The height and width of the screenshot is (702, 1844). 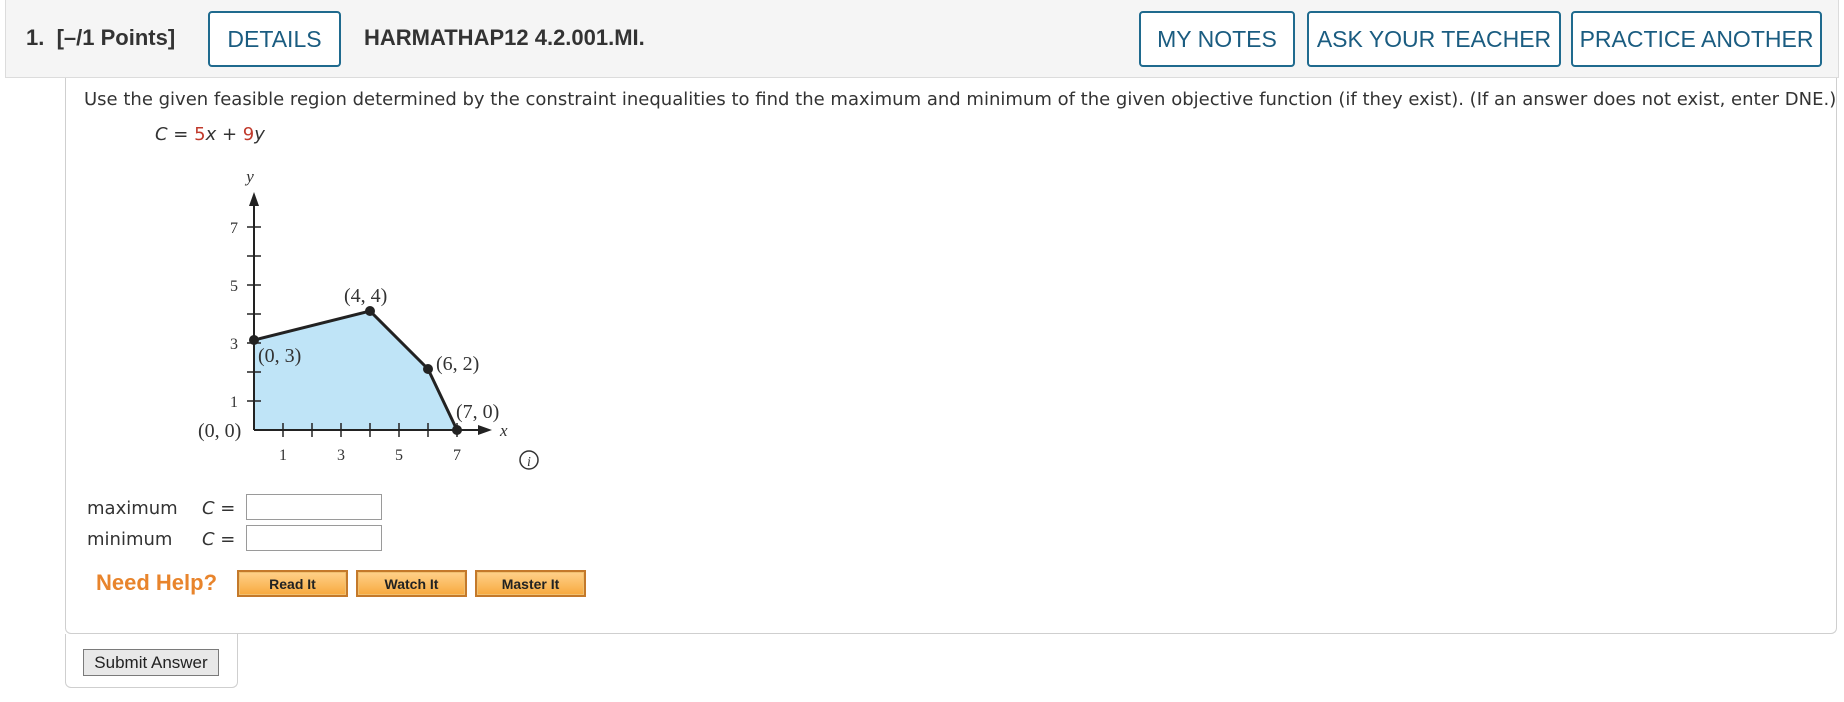 I want to click on y-axis-label: y, so click(x=249, y=176).